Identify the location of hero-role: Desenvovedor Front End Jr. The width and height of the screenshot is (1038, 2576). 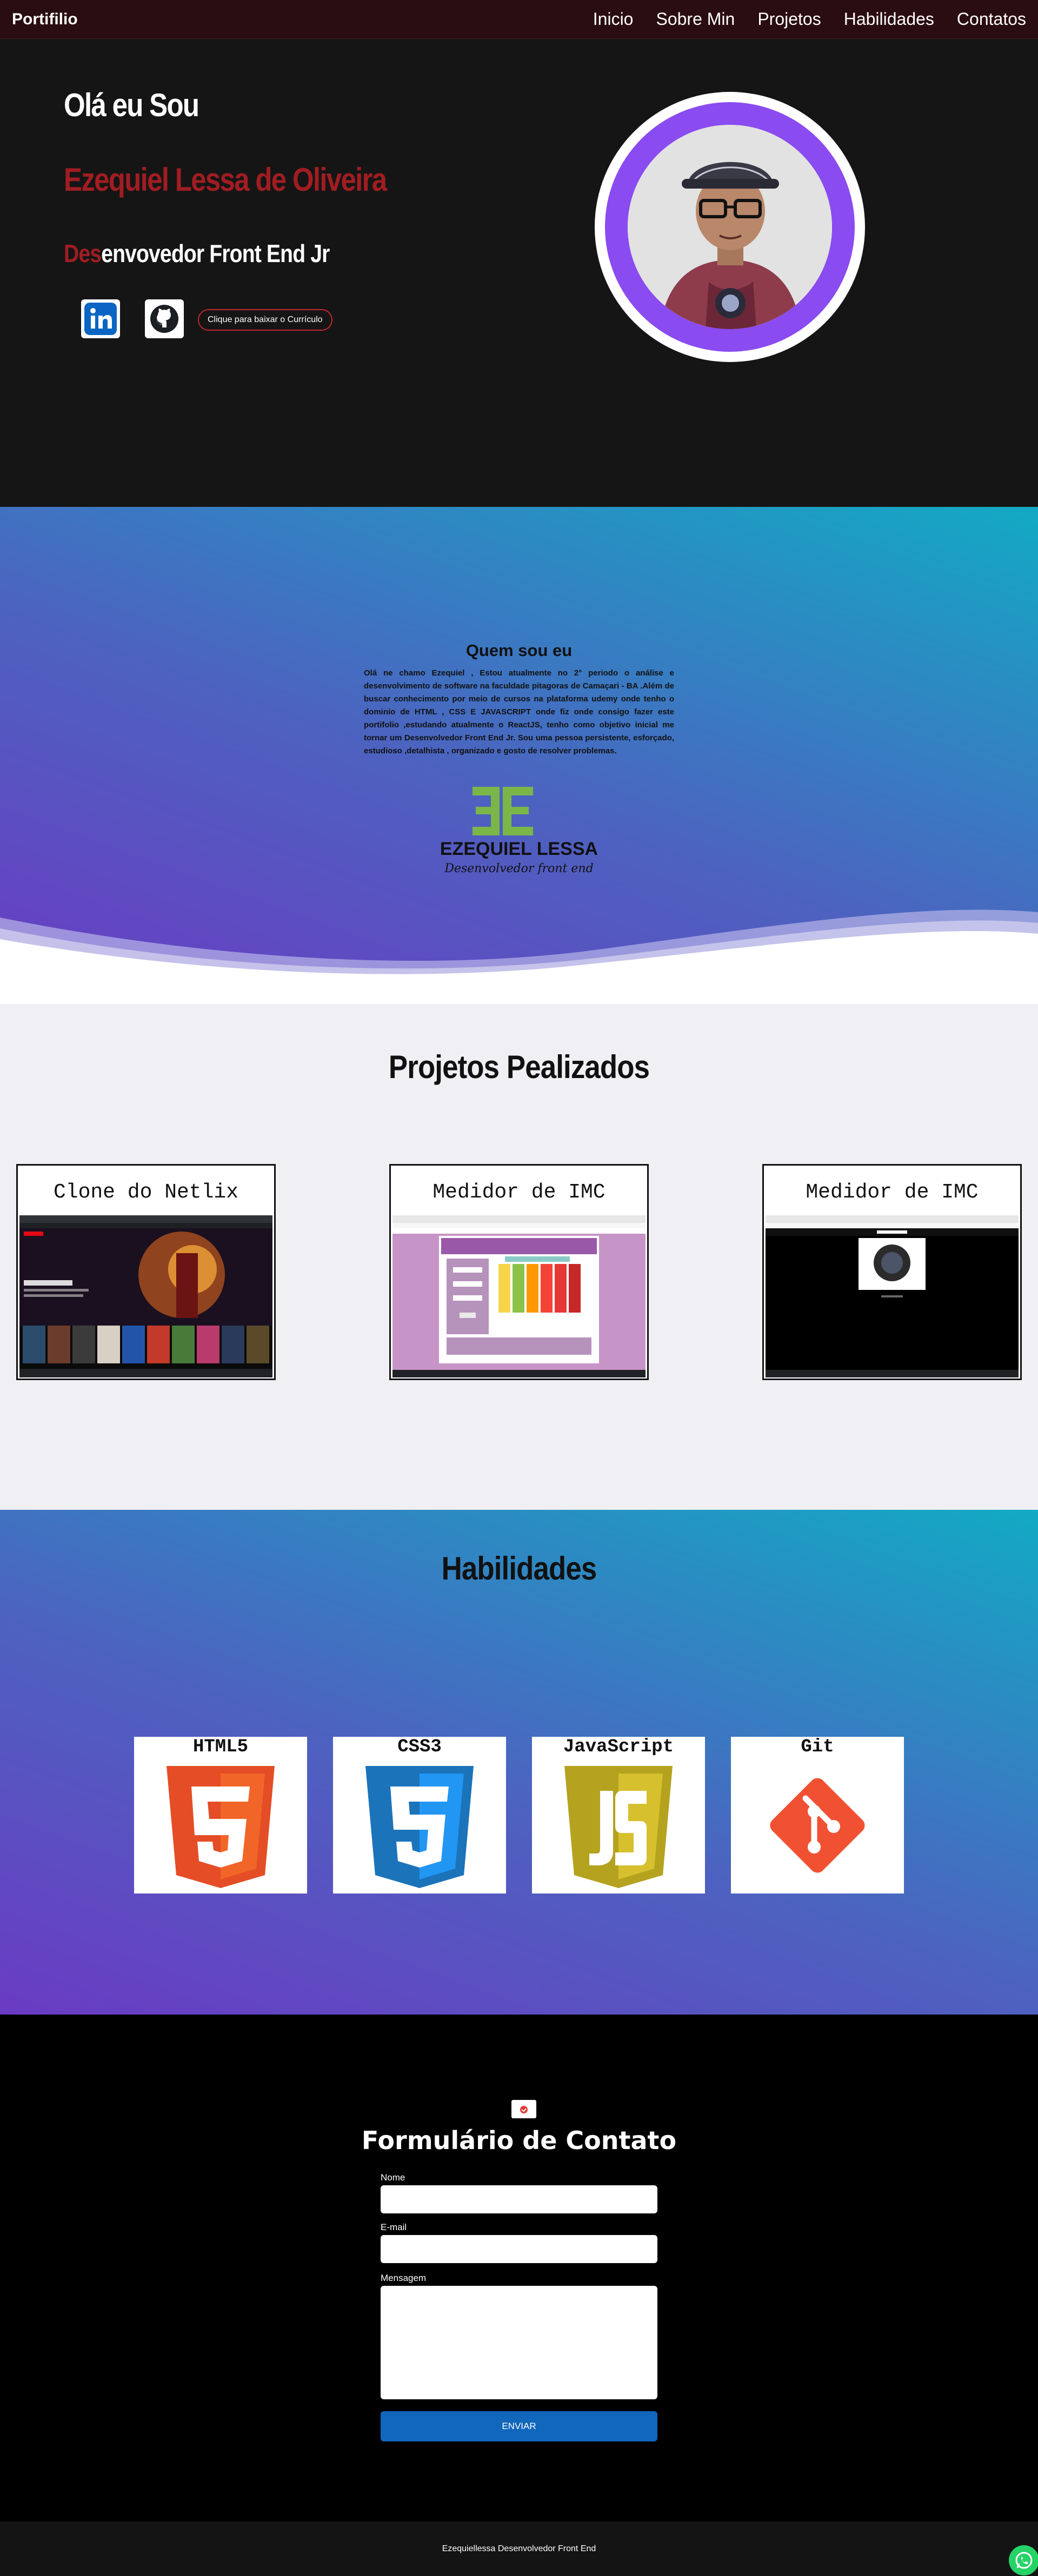
(197, 253).